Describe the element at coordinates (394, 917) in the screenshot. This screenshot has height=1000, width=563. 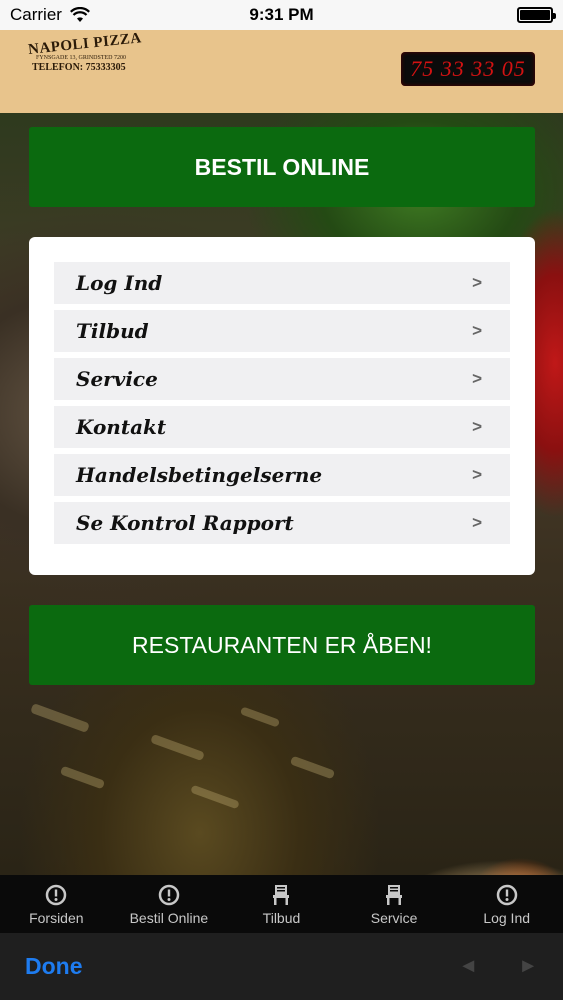
I see `tab-label: Service` at that location.